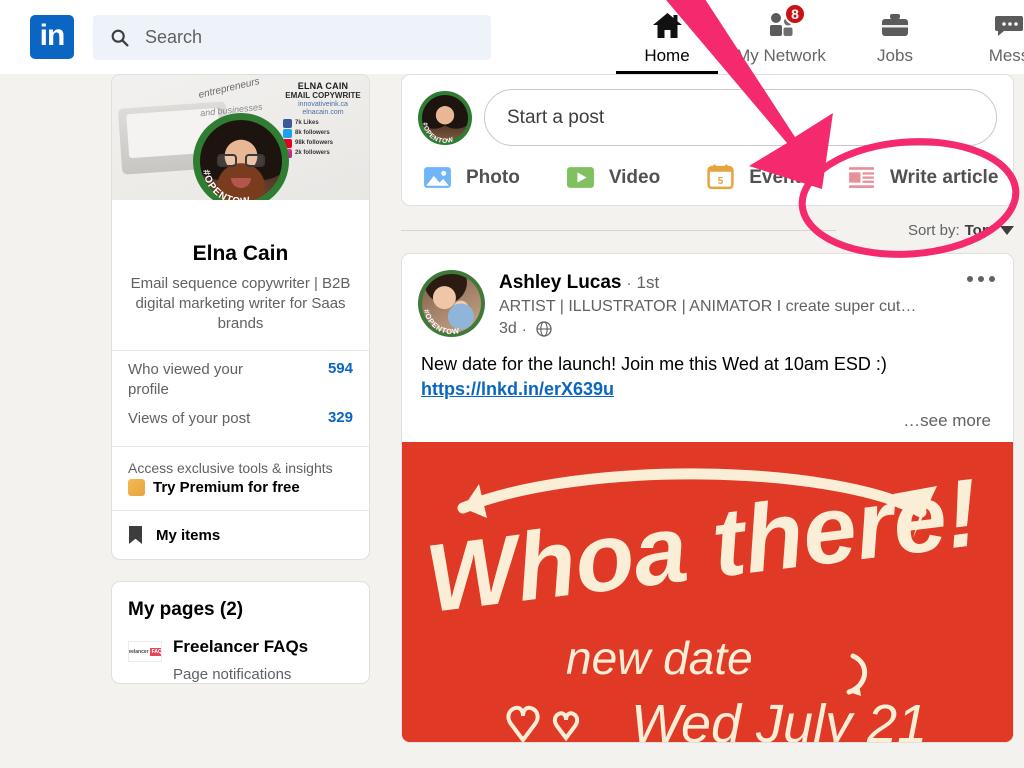 The image size is (1024, 768). Describe the element at coordinates (340, 418) in the screenshot. I see `stat-value: 329` at that location.